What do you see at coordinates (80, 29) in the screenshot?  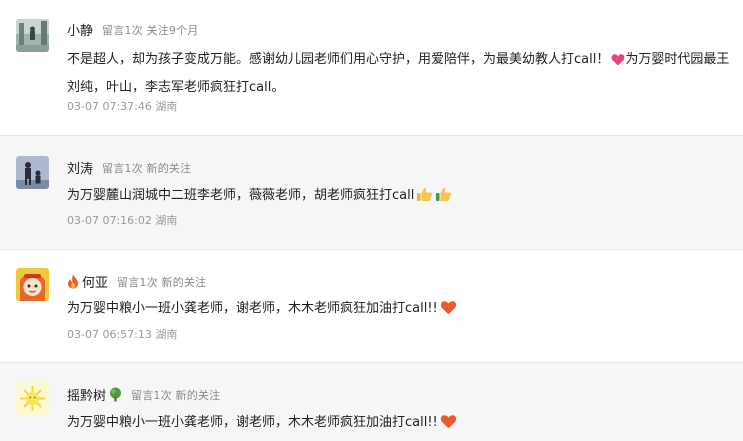 I see `user-name: 小静` at bounding box center [80, 29].